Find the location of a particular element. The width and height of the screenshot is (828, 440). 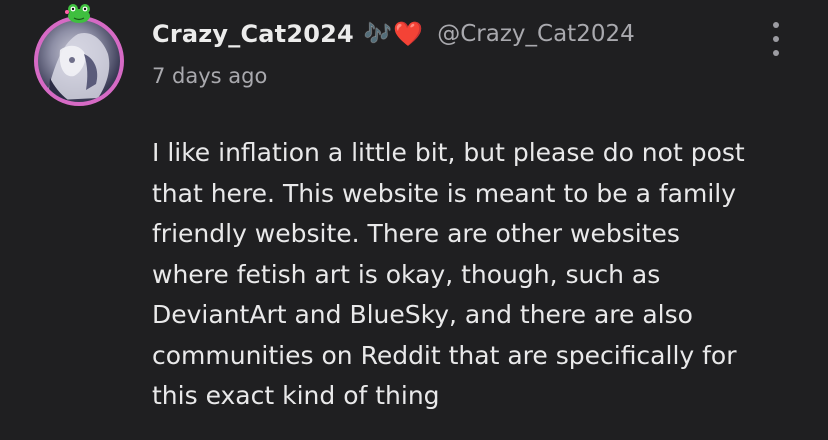

more-options-button is located at coordinates (776, 39).